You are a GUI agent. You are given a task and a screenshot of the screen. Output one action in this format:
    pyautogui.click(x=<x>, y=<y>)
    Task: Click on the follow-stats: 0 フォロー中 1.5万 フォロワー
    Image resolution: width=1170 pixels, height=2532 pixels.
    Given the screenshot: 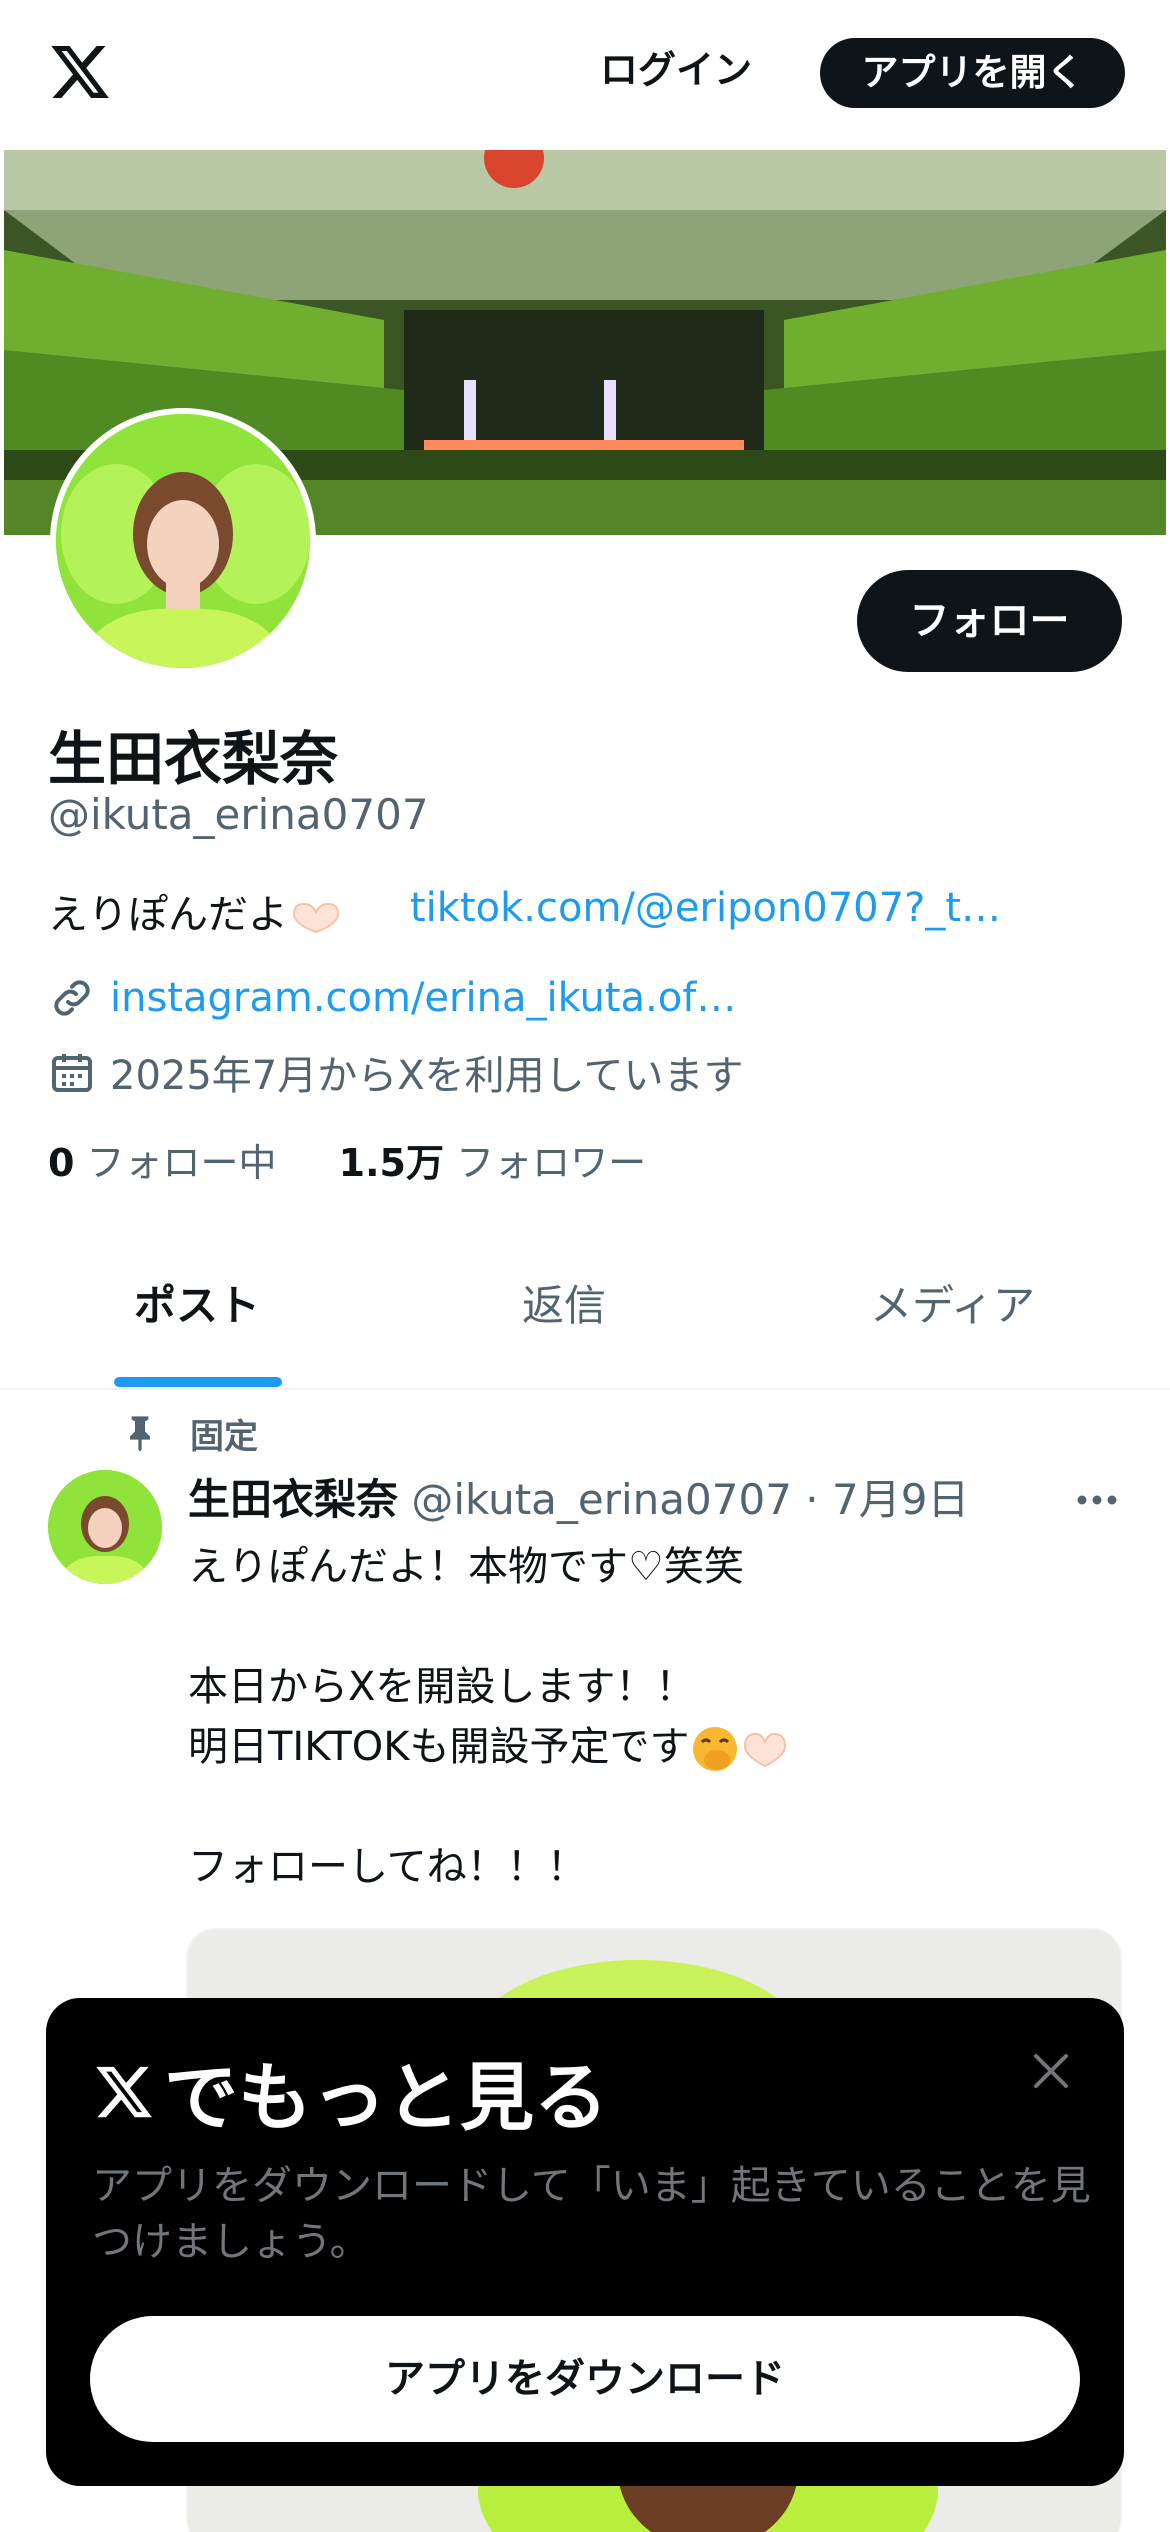 What is the action you would take?
    pyautogui.click(x=372, y=1159)
    